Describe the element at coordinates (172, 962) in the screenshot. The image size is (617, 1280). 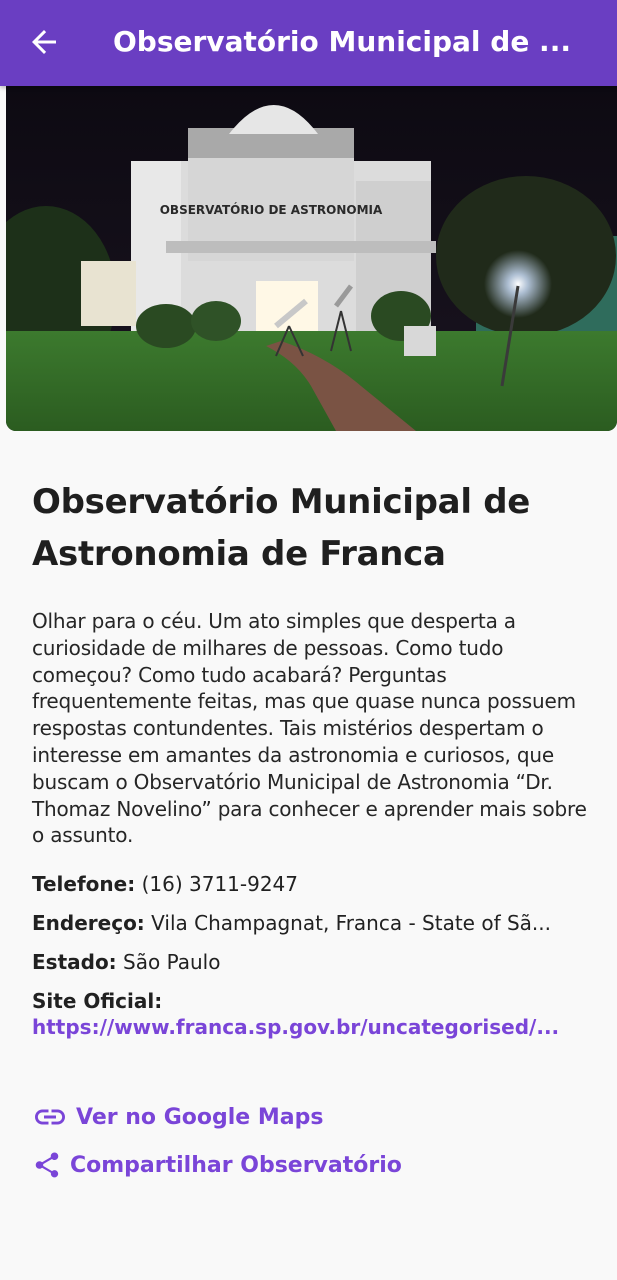
I see `state-value: São Paulo` at that location.